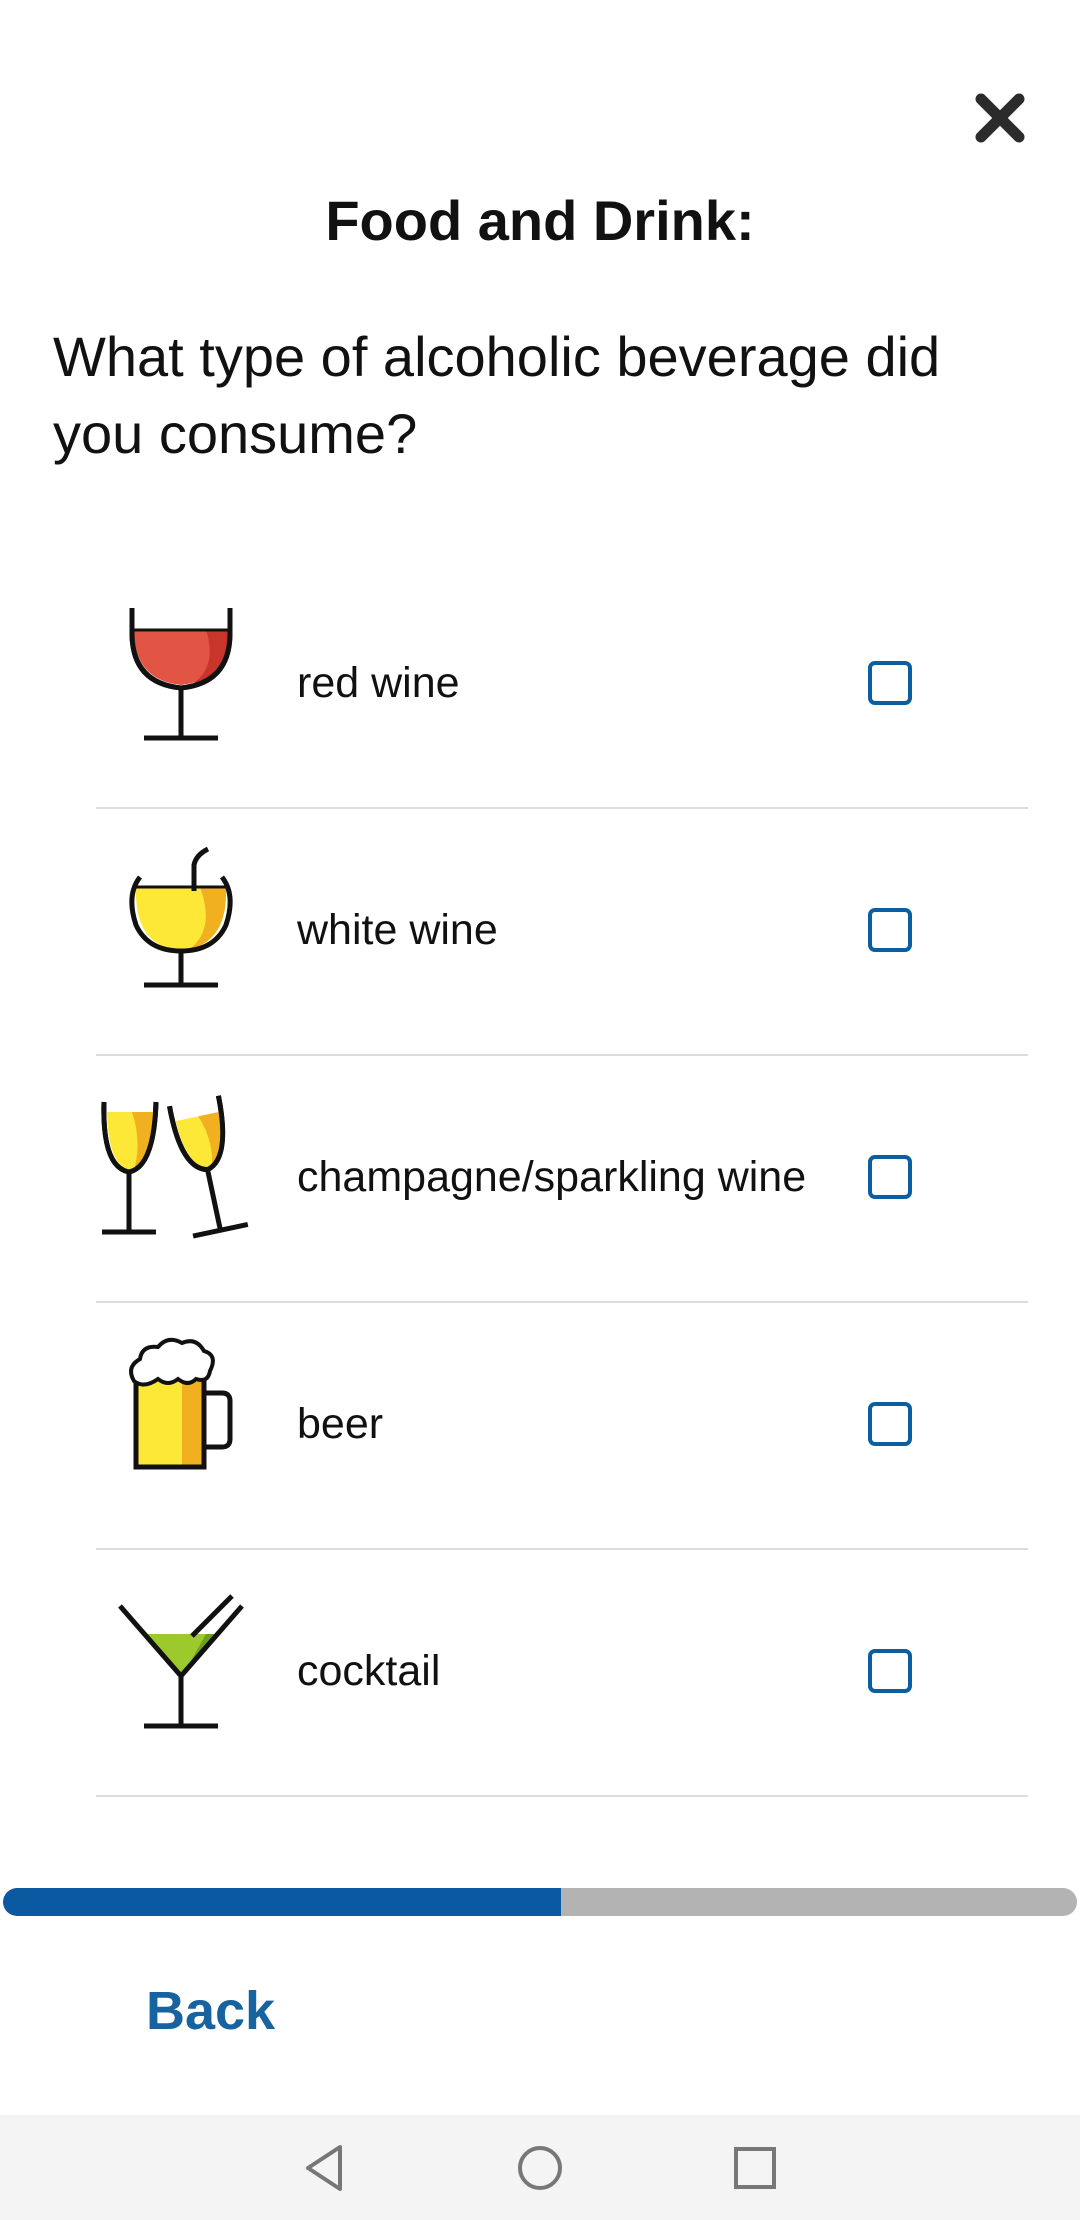 This screenshot has width=1080, height=2220. I want to click on champagne-glasses-icon, so click(181, 1167).